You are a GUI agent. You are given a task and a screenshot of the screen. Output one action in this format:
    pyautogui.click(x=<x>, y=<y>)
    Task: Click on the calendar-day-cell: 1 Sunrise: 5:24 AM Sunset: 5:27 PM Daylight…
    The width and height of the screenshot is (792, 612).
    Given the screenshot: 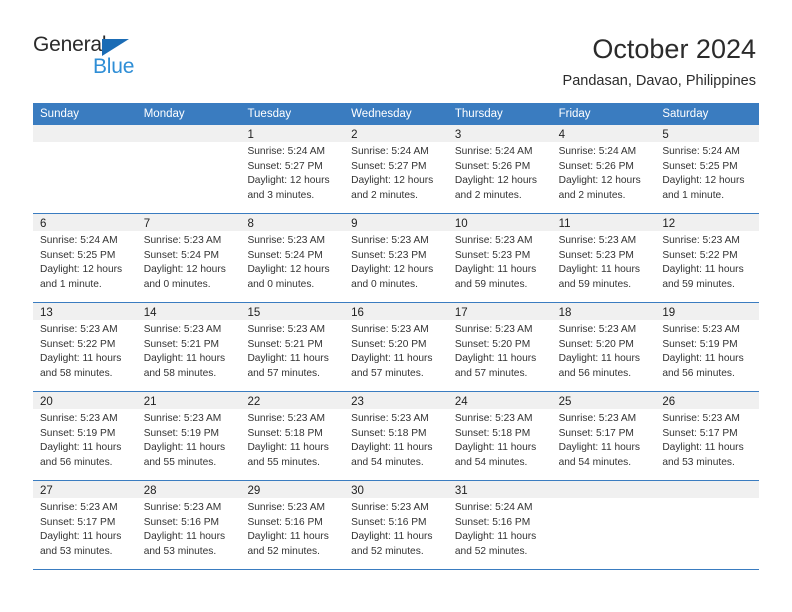 What is the action you would take?
    pyautogui.click(x=292, y=169)
    